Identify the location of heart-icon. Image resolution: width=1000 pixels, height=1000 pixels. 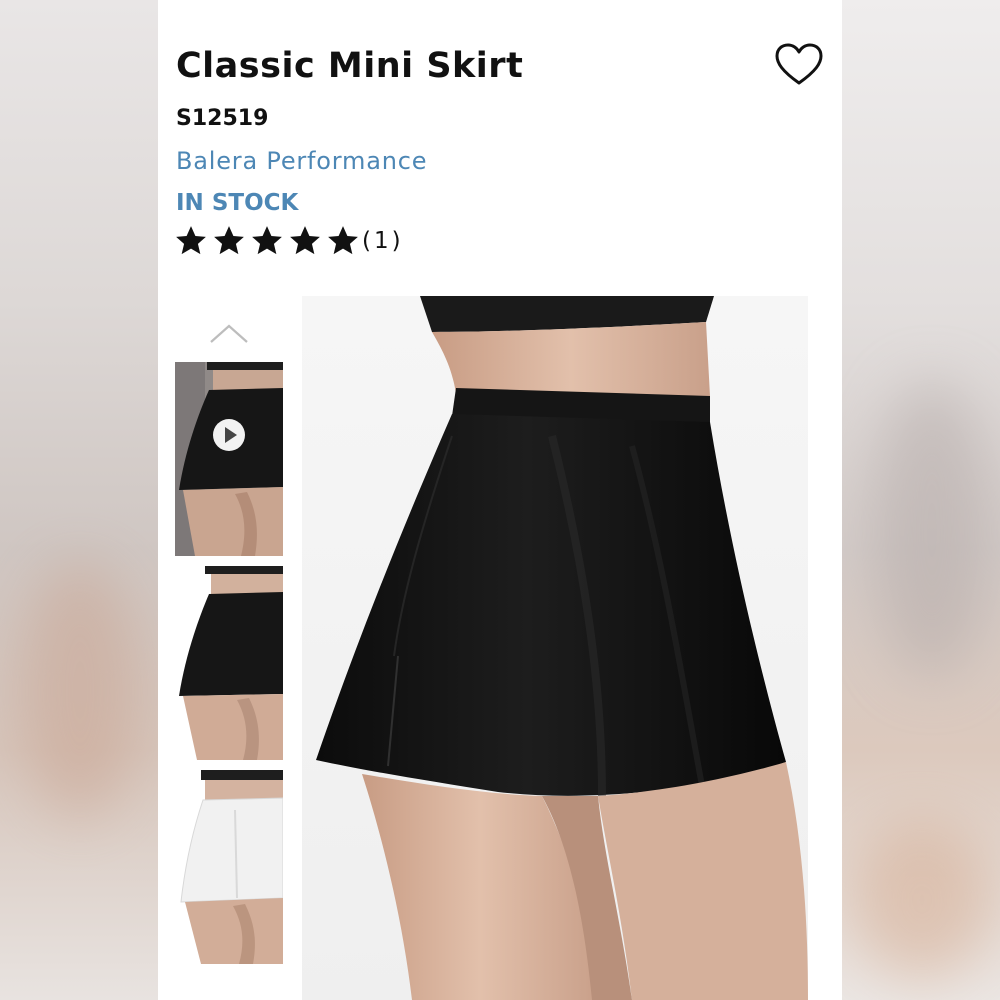
(799, 64).